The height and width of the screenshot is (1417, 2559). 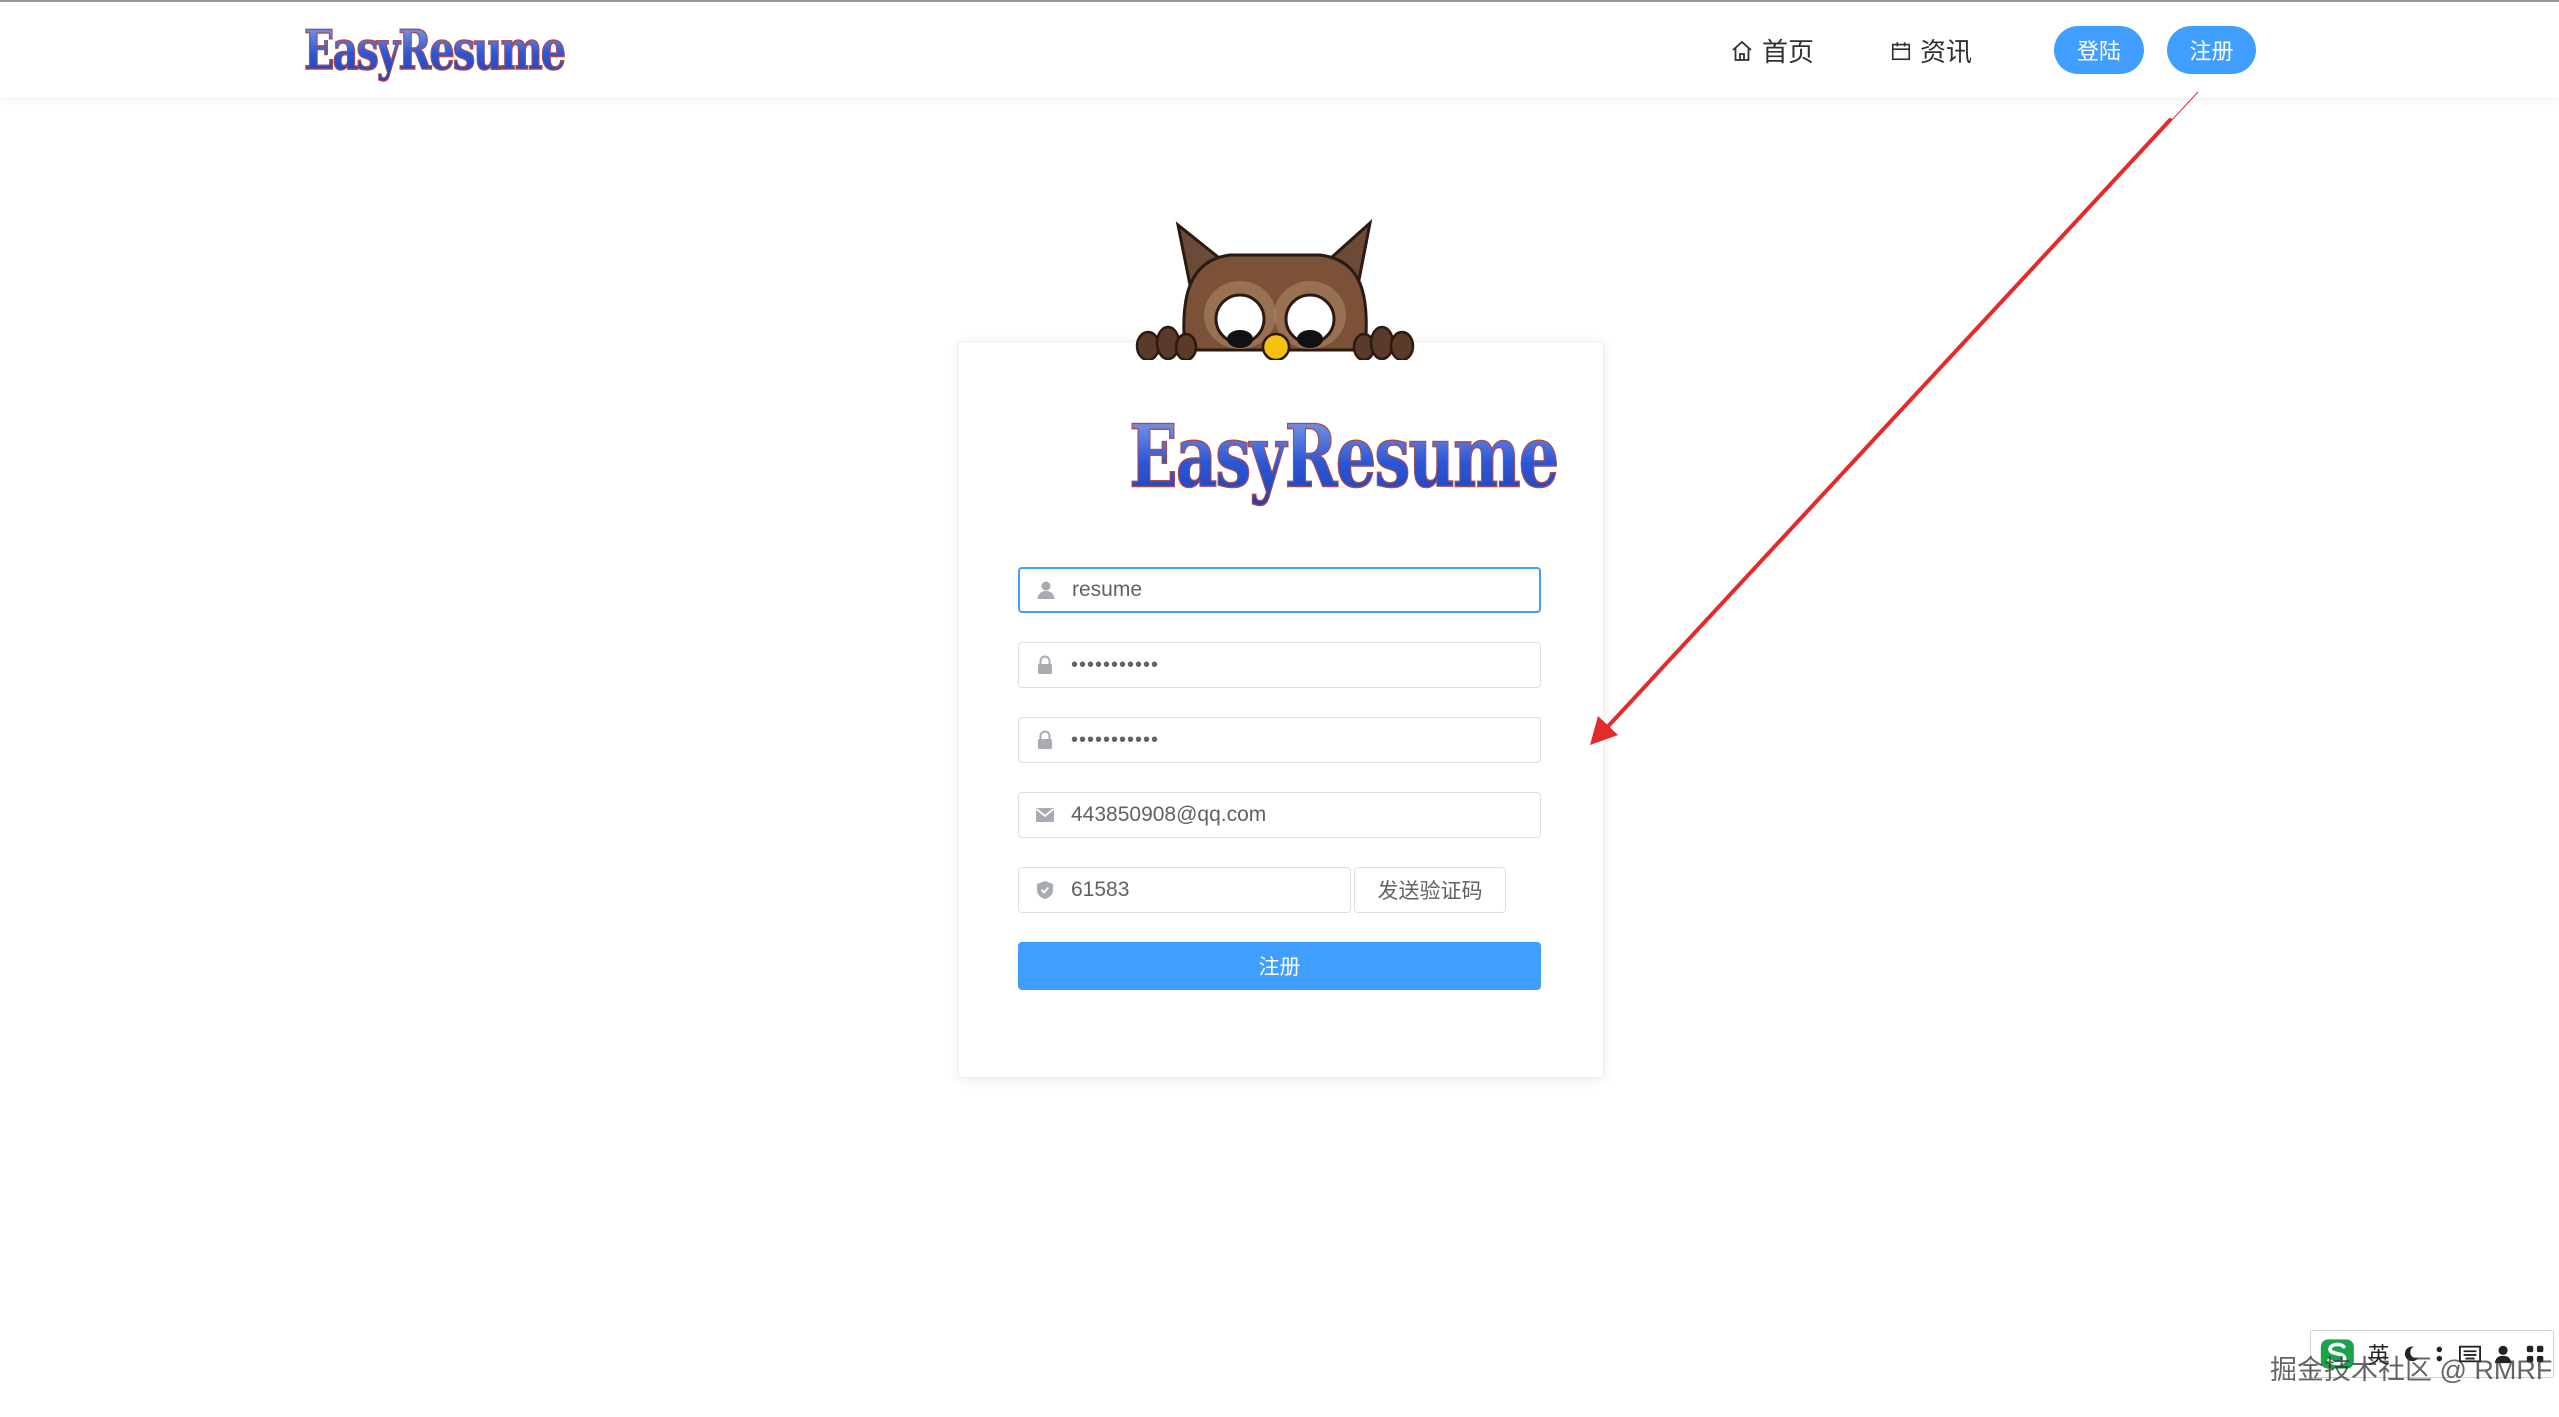 I want to click on register-button: 注册, so click(x=2211, y=50).